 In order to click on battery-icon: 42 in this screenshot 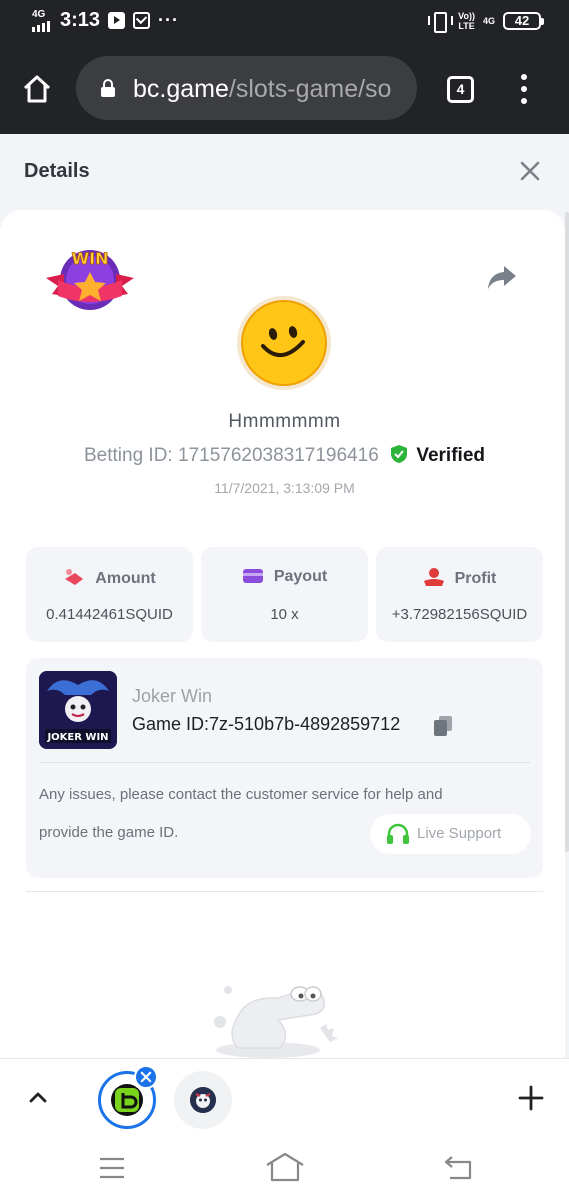, I will do `click(523, 21)`.